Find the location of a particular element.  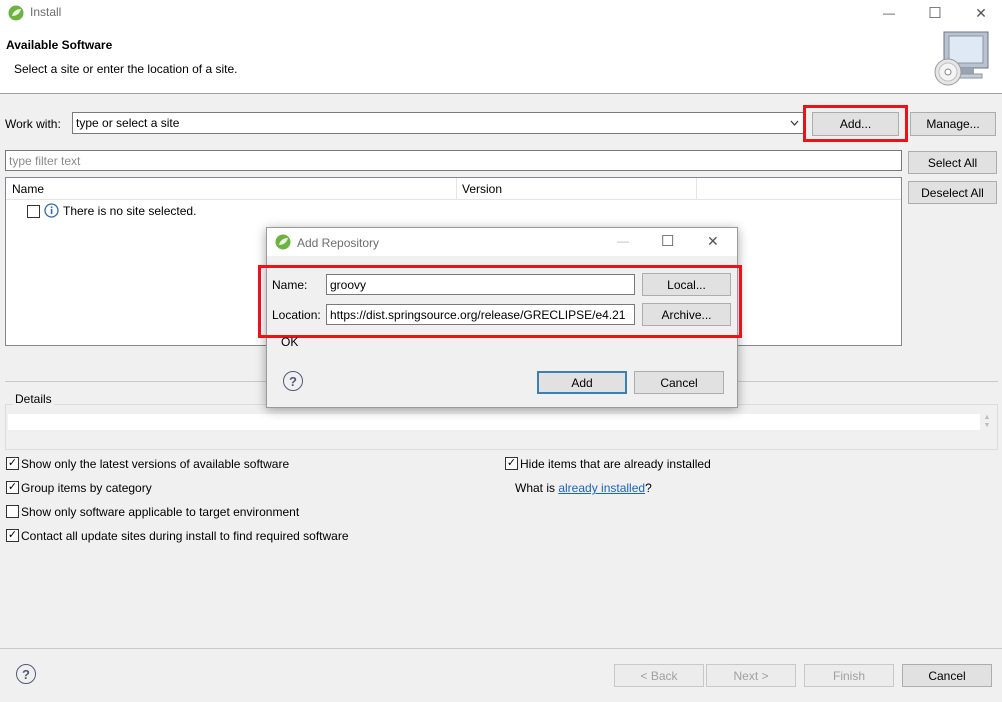

work-with-value: type or select a site is located at coordinates (128, 123).